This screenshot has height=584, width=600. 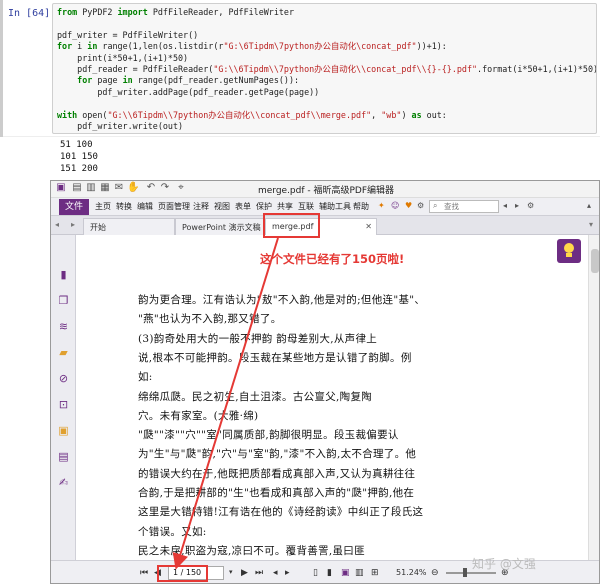 I want to click on user-icon: ☺, so click(x=395, y=205).